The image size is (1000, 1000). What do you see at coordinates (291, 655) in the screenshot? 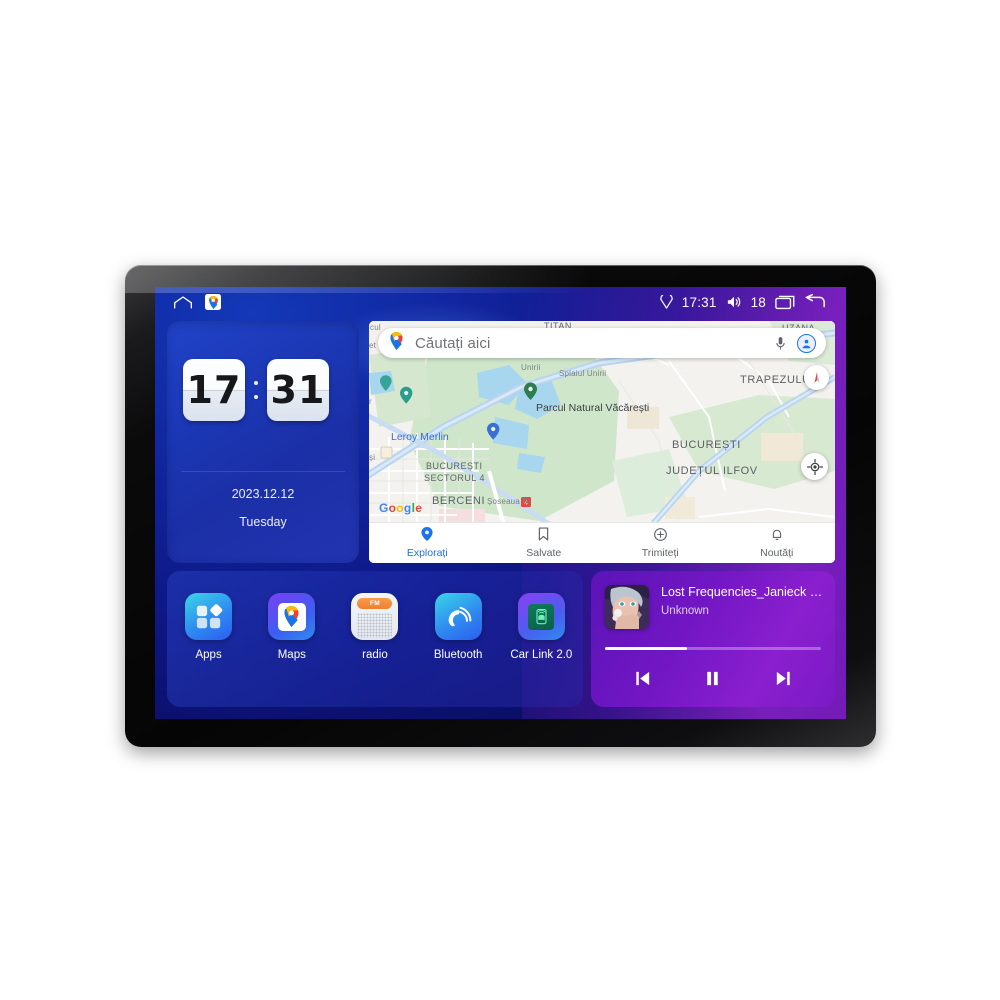
I see `app-label-maps: Maps` at bounding box center [291, 655].